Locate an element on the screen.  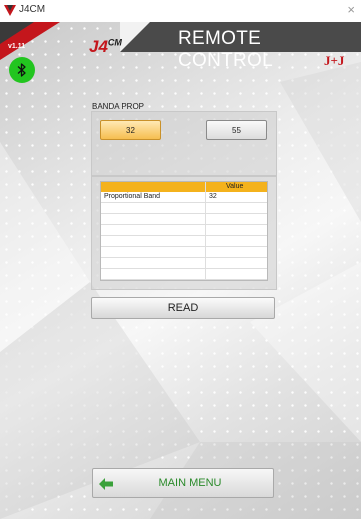
values-table: Value Proportional Band 32 is located at coordinates (184, 231).